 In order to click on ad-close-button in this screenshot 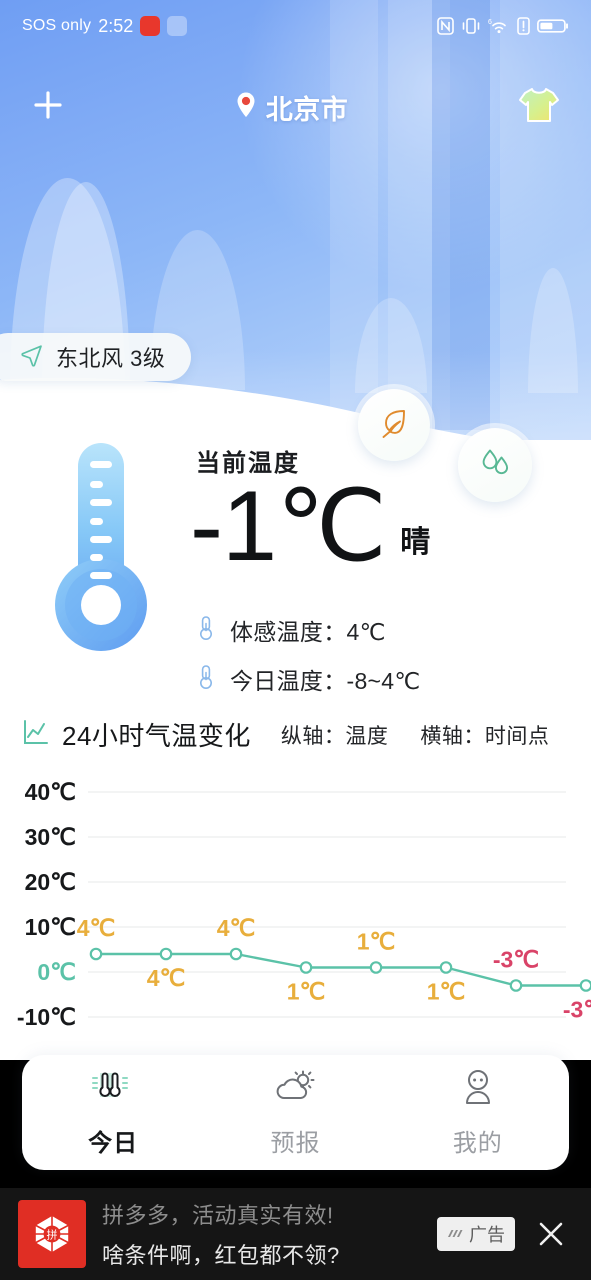, I will do `click(551, 1234)`.